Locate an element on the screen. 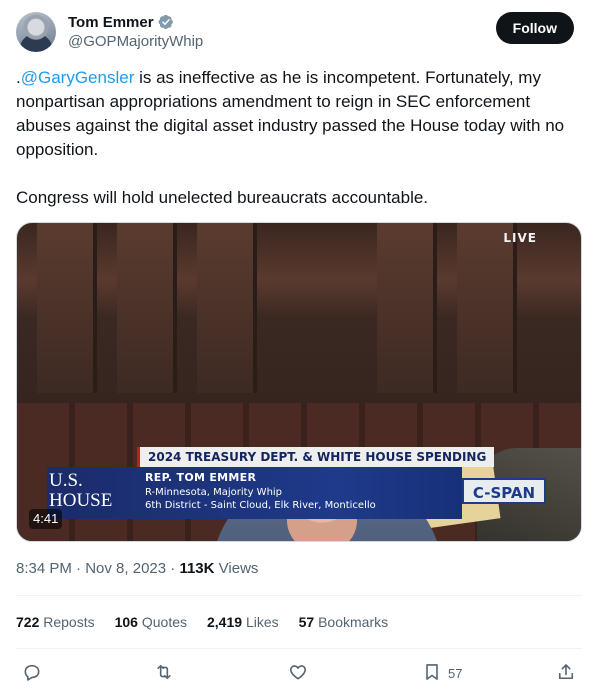 The image size is (598, 696). video-duration: 4:41 is located at coordinates (46, 519).